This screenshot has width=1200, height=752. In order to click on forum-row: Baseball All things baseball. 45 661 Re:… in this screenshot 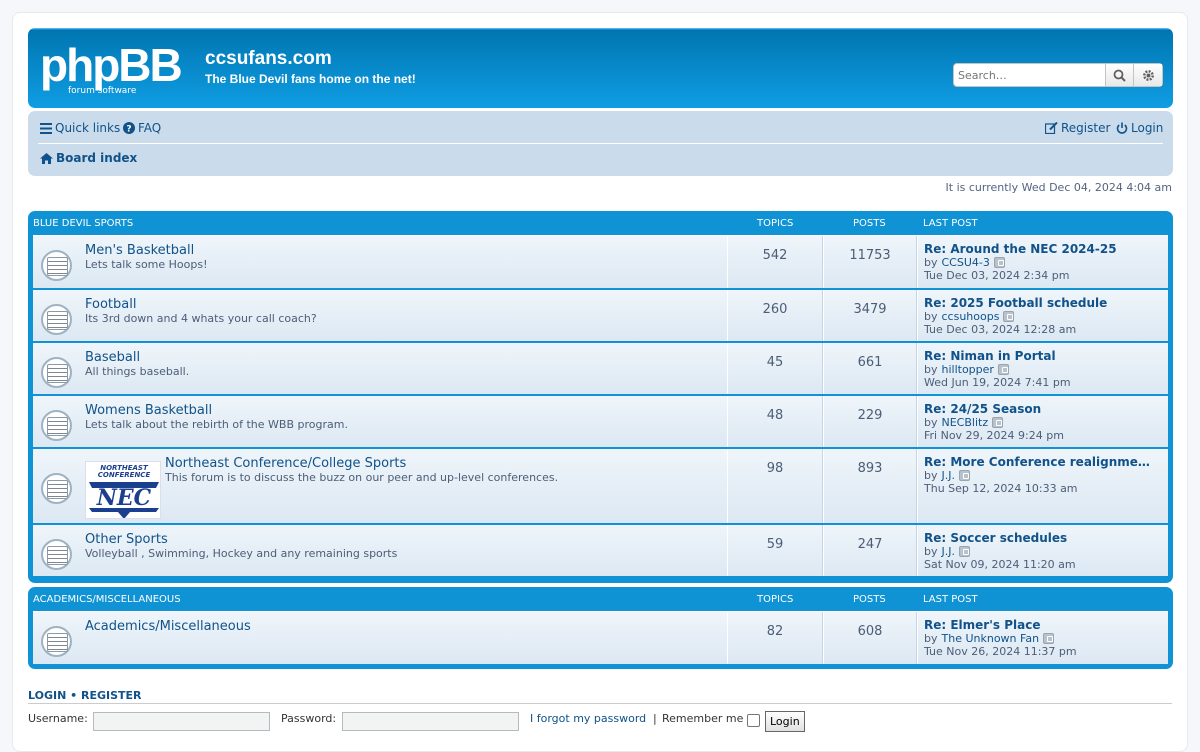, I will do `click(600, 367)`.